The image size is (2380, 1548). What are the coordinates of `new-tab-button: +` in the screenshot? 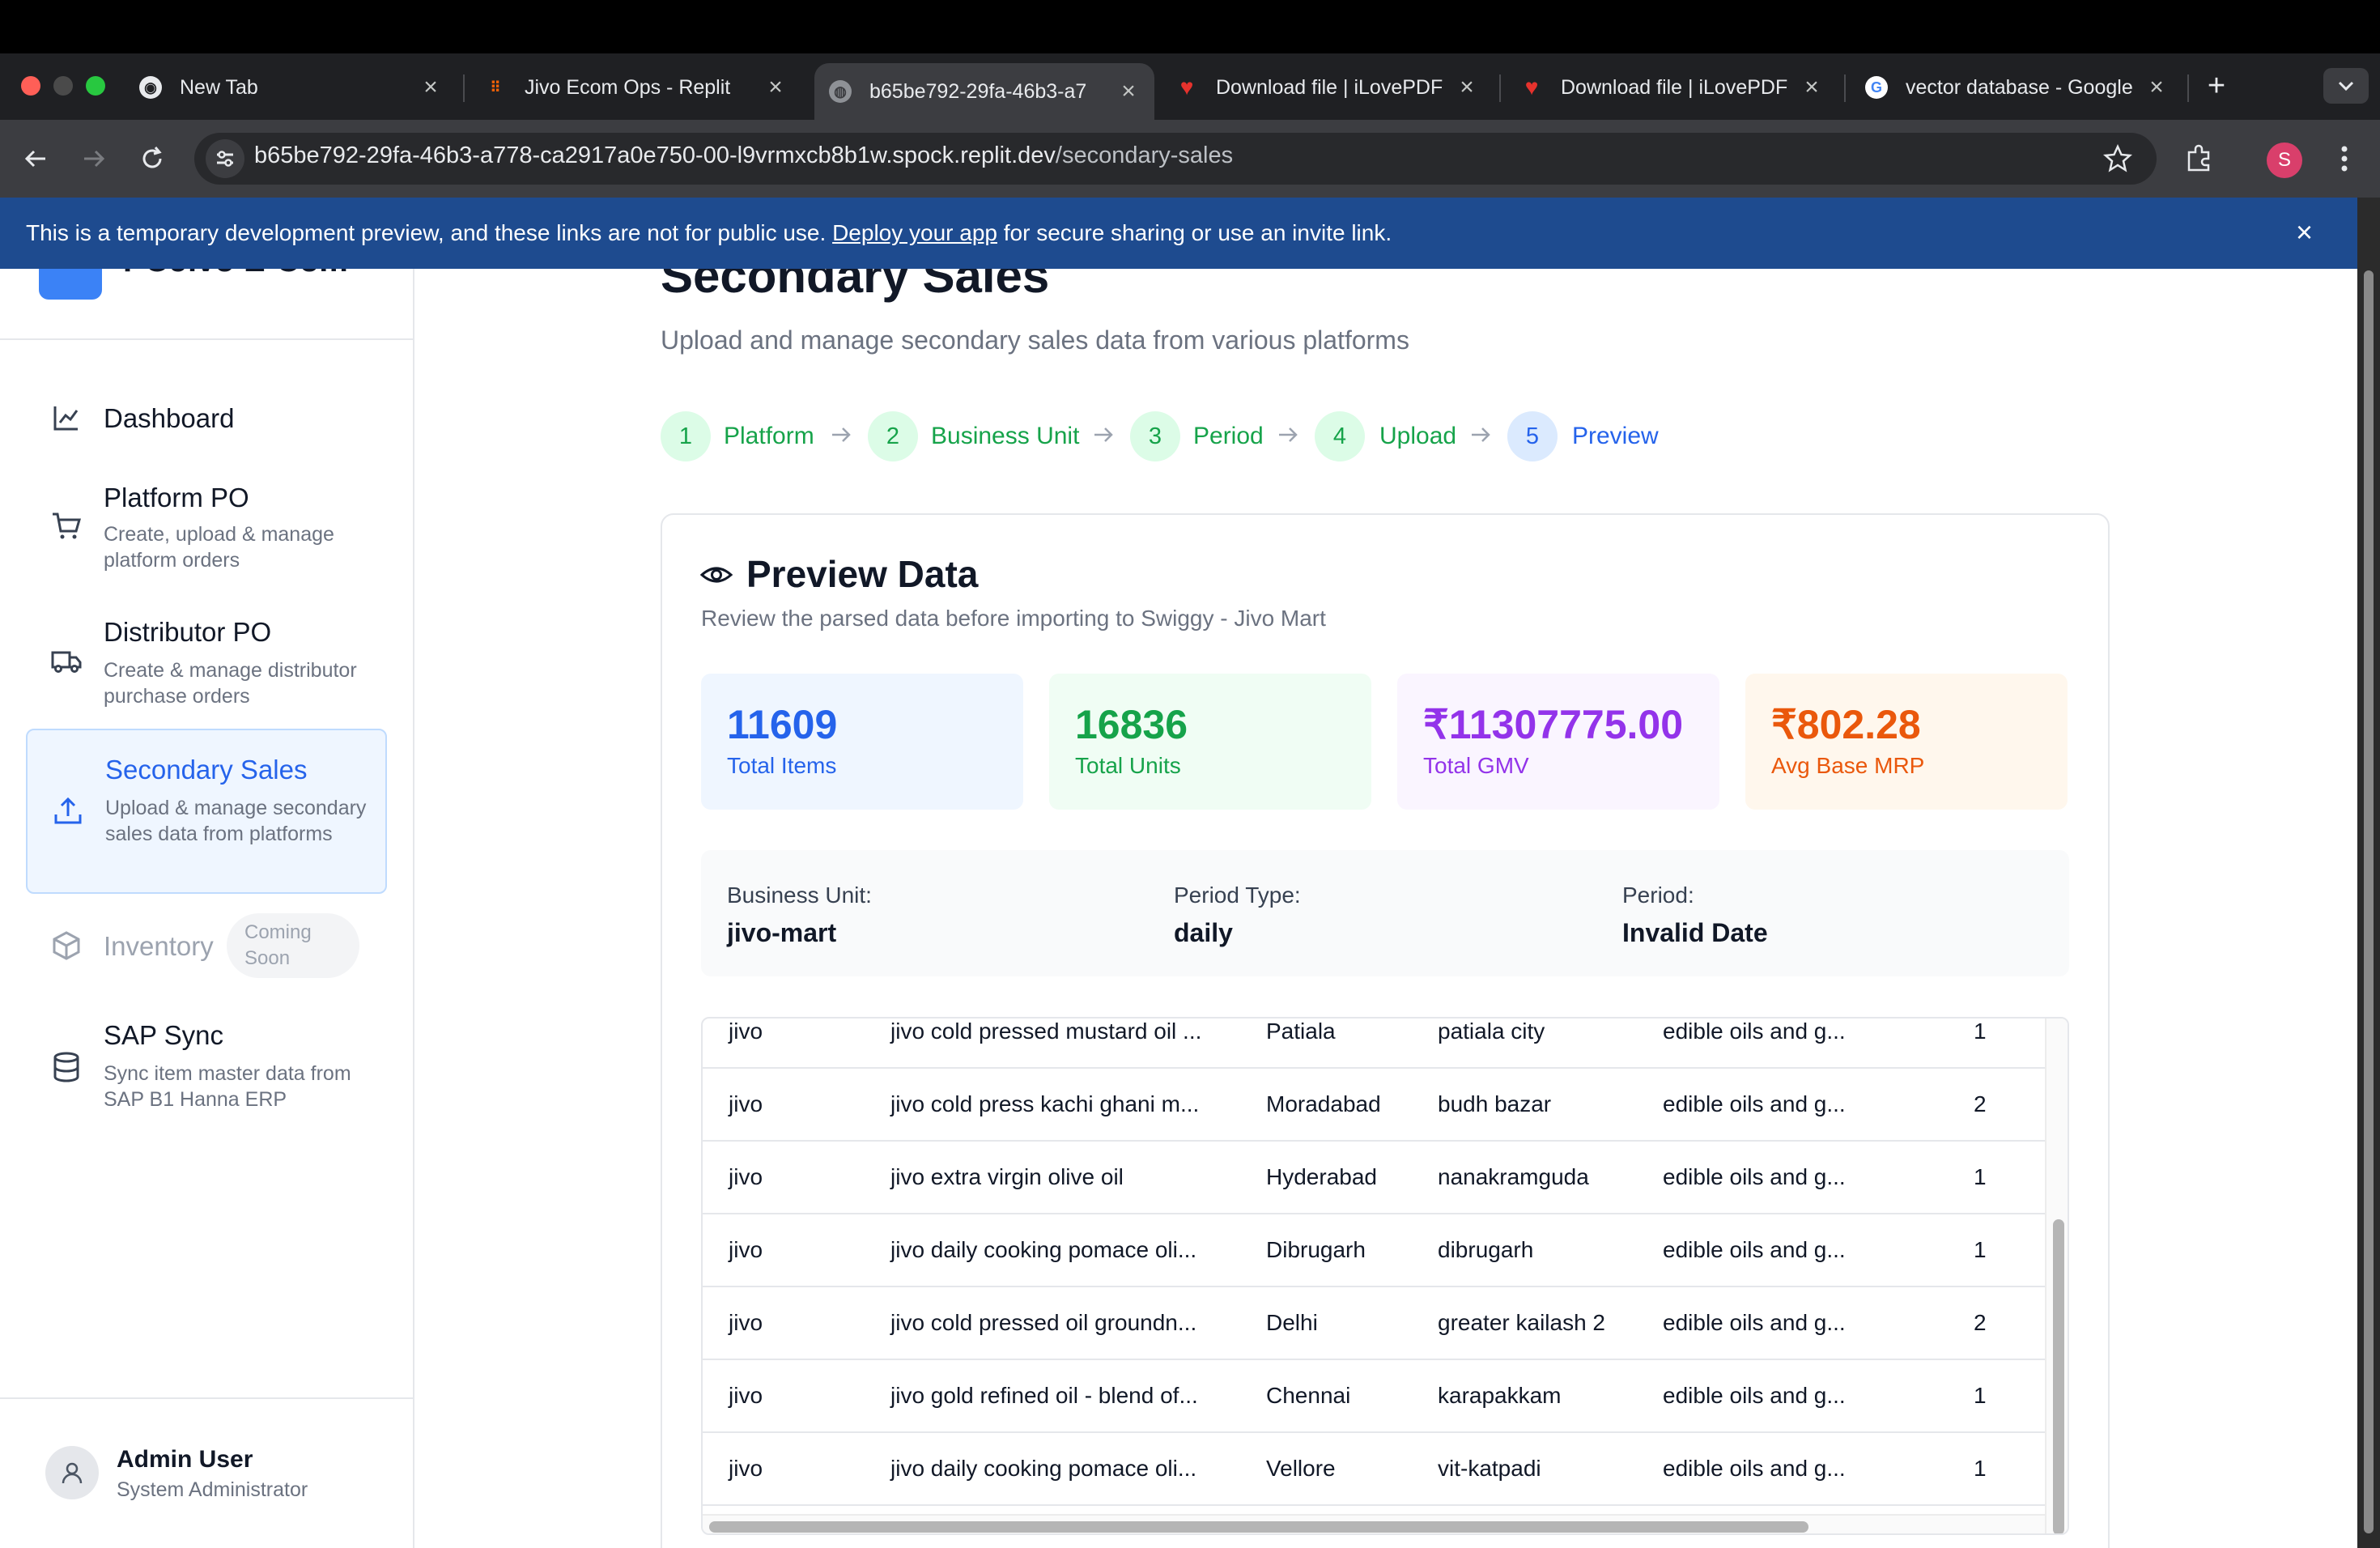 It's located at (2216, 86).